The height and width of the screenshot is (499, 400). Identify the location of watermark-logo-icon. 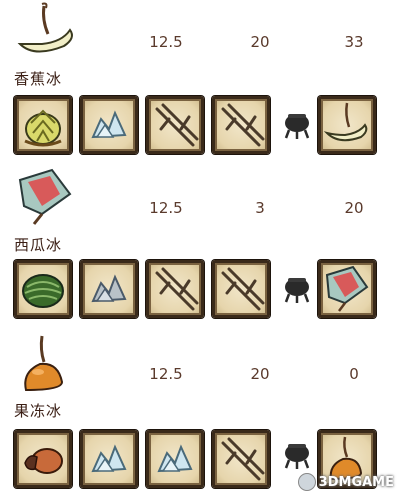
(306, 482).